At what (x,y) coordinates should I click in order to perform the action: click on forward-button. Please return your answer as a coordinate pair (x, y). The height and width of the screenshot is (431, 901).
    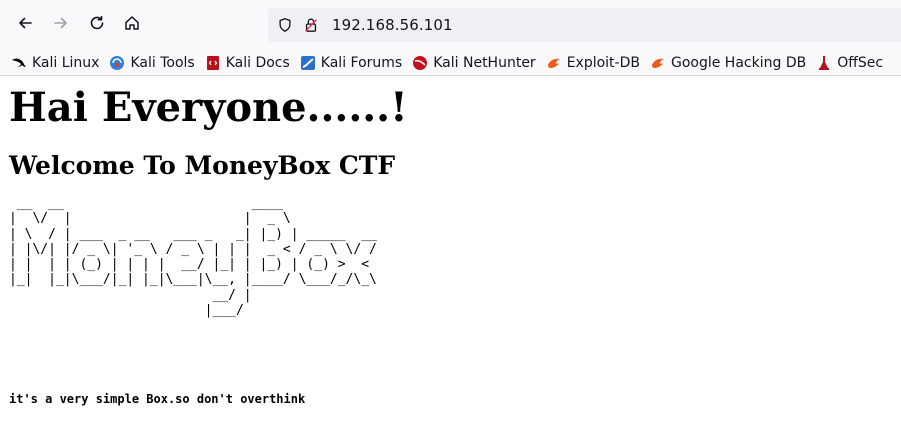
    Looking at the image, I should click on (61, 25).